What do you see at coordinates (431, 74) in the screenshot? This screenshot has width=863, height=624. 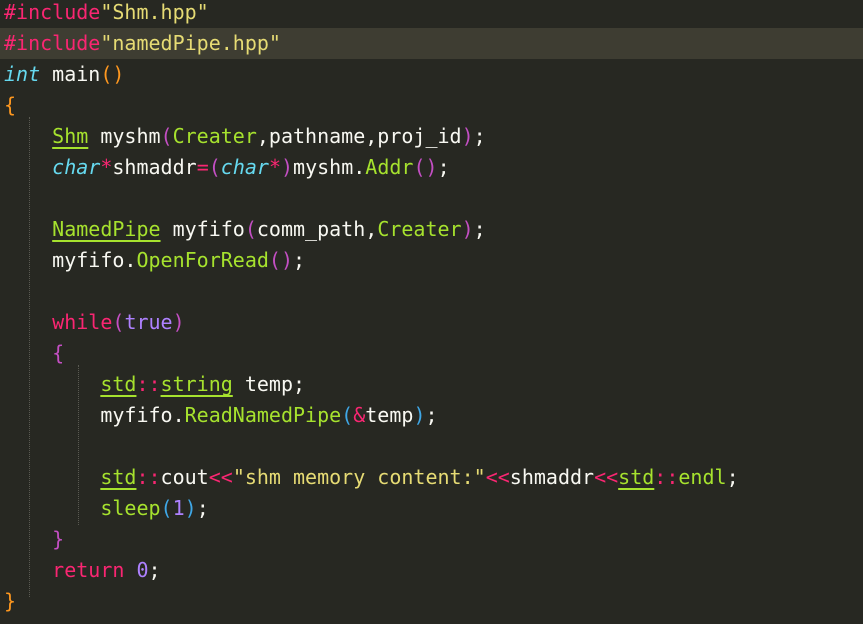 I see `code-line: int main()` at bounding box center [431, 74].